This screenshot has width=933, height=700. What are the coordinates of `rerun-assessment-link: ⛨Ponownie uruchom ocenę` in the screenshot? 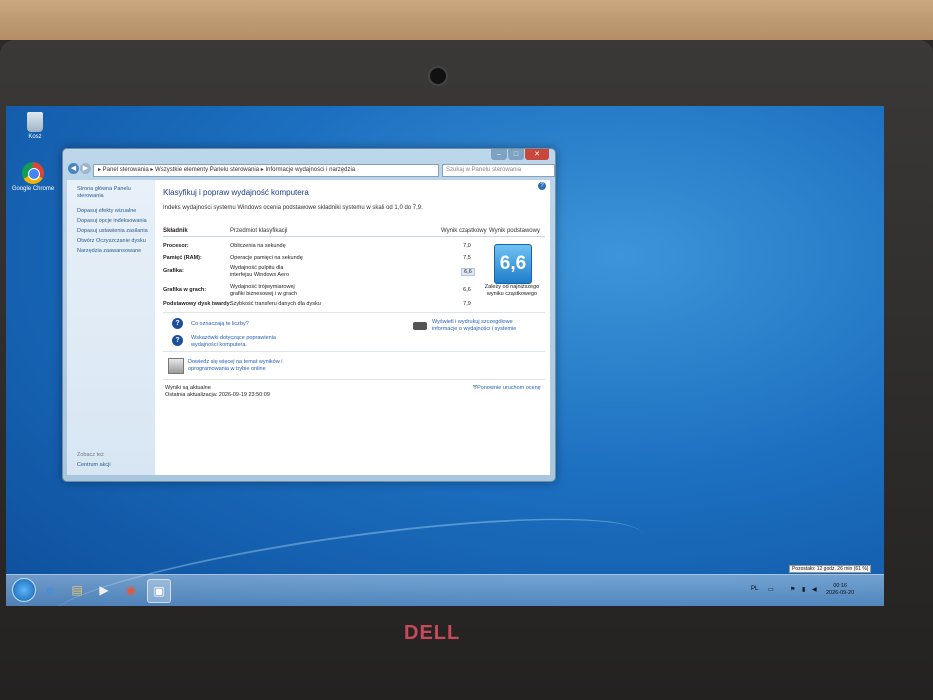 It's located at (507, 388).